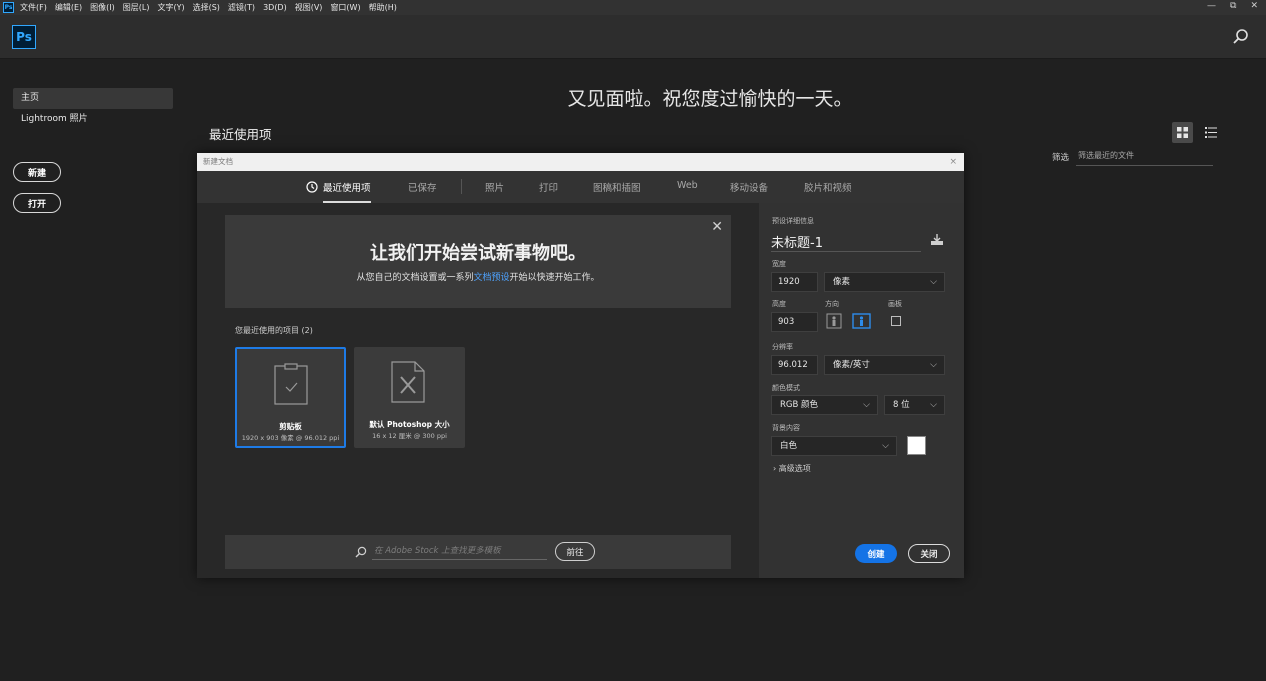  What do you see at coordinates (554, 278) in the screenshot?
I see `banner-text: 开始以快速开始工作。` at bounding box center [554, 278].